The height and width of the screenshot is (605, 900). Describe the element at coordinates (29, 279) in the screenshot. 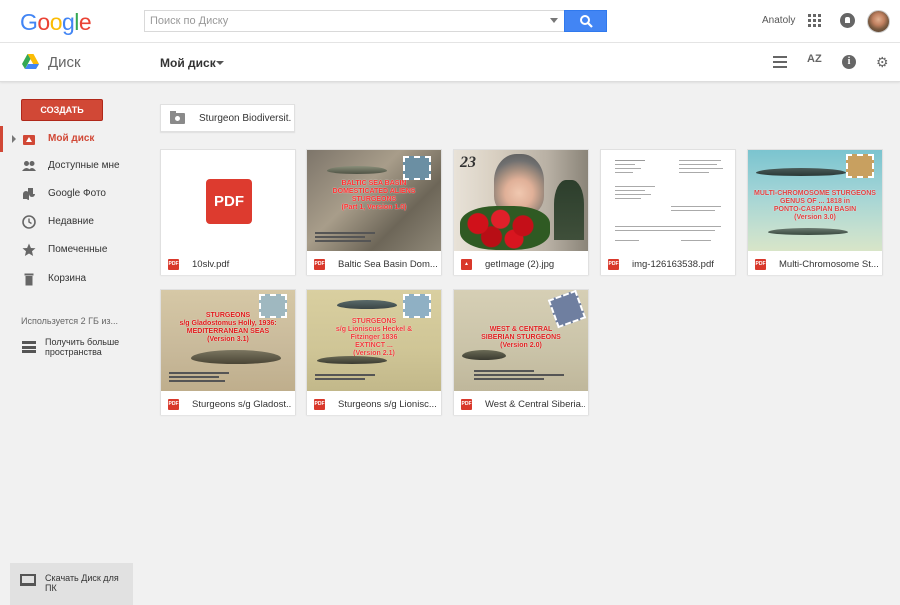

I see `trash-icon` at that location.